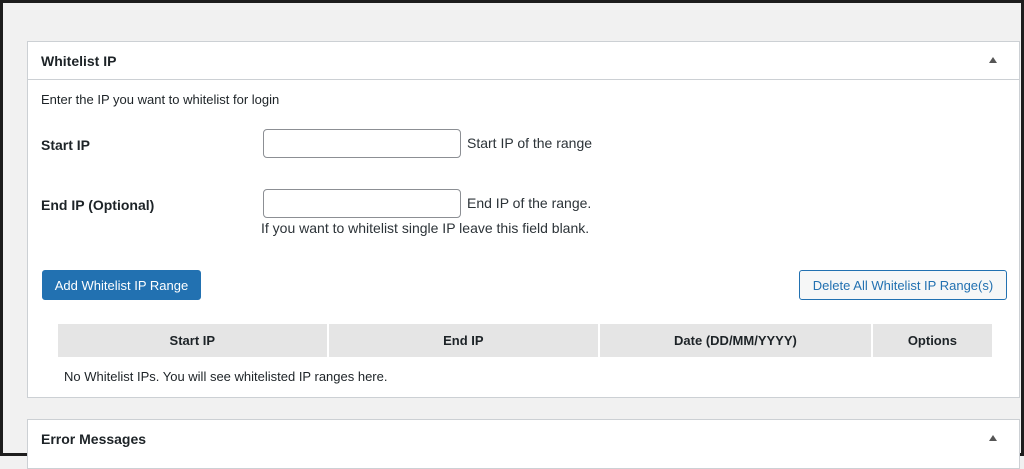  Describe the element at coordinates (94, 439) in the screenshot. I see `panel-title: Error Messages` at that location.